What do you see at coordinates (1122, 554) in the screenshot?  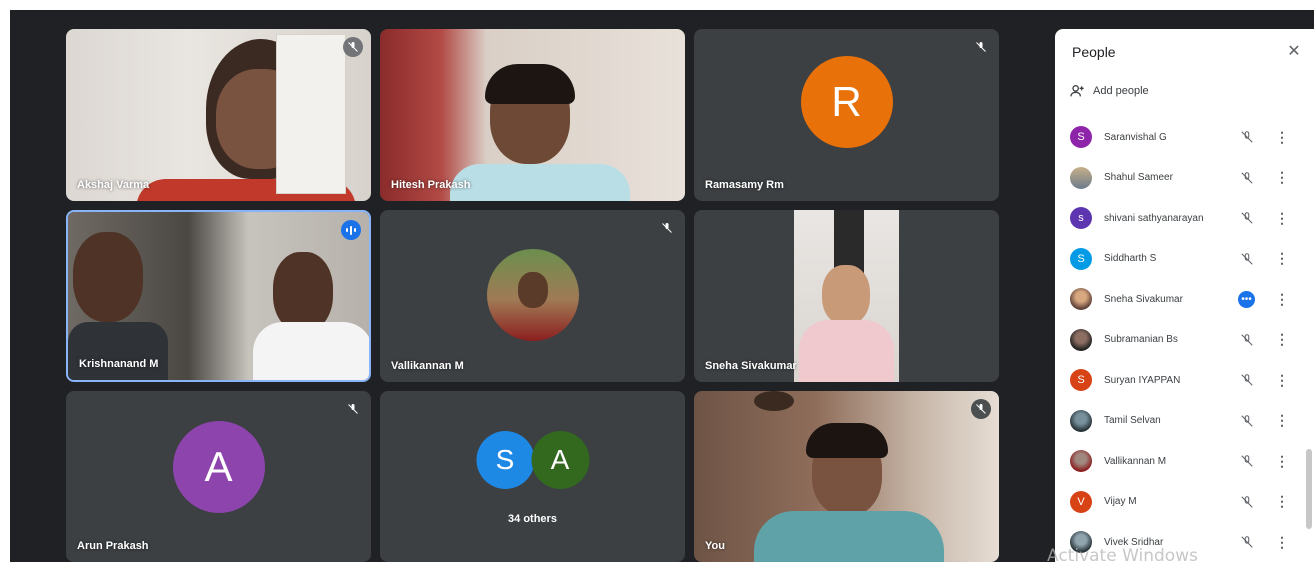 I see `windows-activation-watermark: Activate Windows` at bounding box center [1122, 554].